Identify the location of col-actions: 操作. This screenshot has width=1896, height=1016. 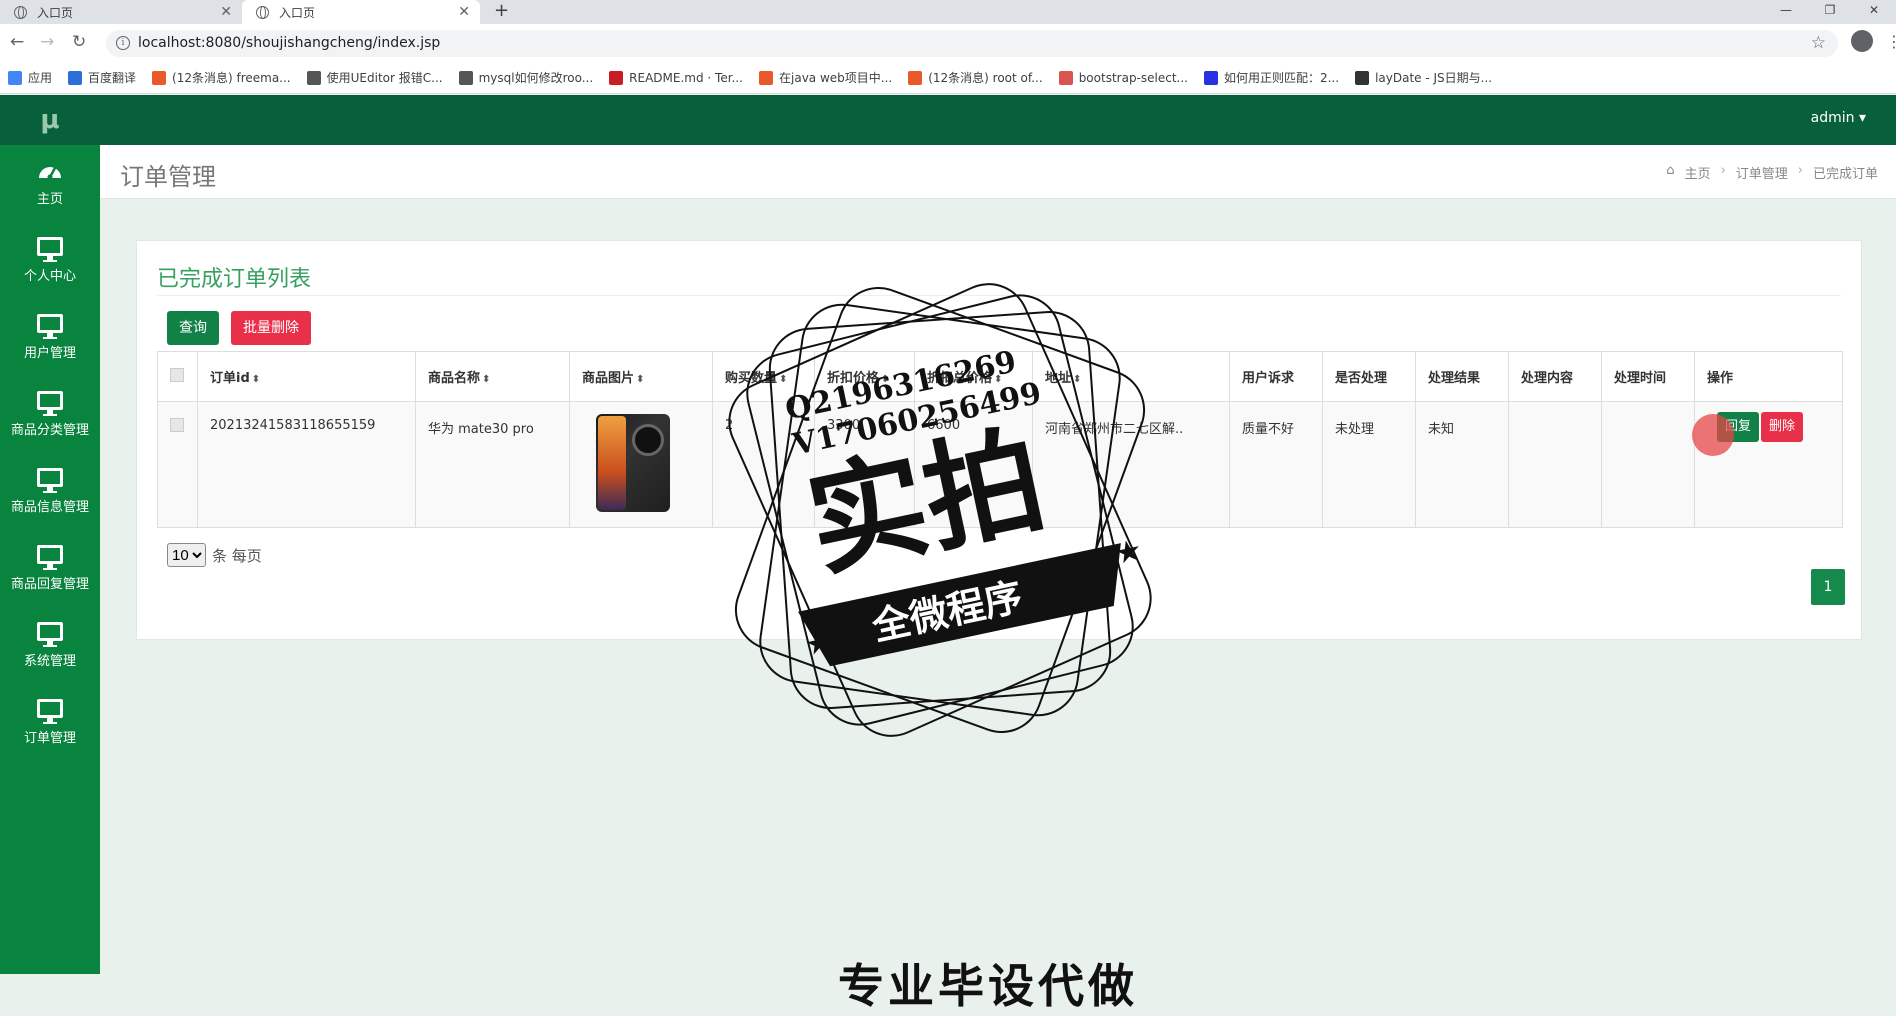
(1768, 376).